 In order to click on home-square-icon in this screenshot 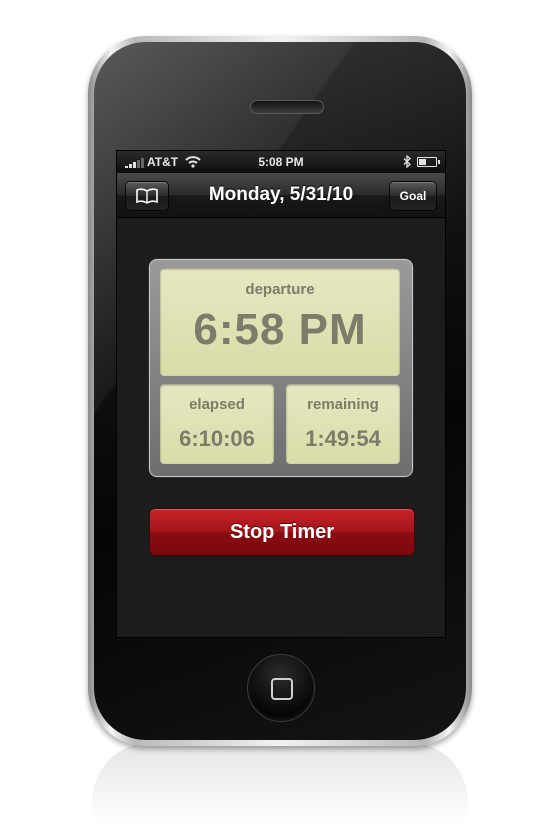, I will do `click(282, 689)`.